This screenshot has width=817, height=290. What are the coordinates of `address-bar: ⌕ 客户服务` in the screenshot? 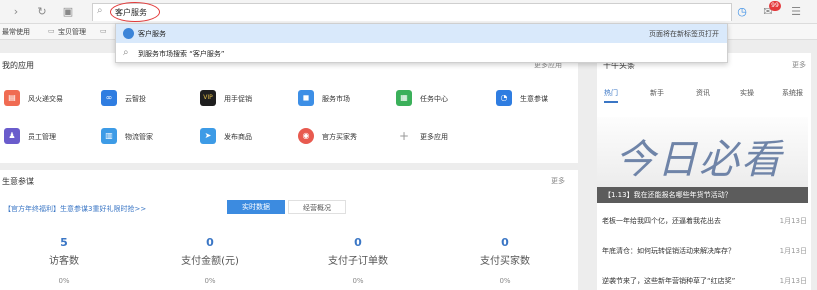 It's located at (412, 12).